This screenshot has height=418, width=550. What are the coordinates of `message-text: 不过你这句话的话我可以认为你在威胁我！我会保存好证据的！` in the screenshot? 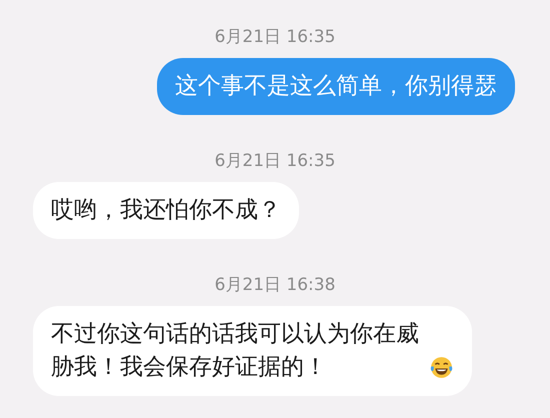 It's located at (235, 351).